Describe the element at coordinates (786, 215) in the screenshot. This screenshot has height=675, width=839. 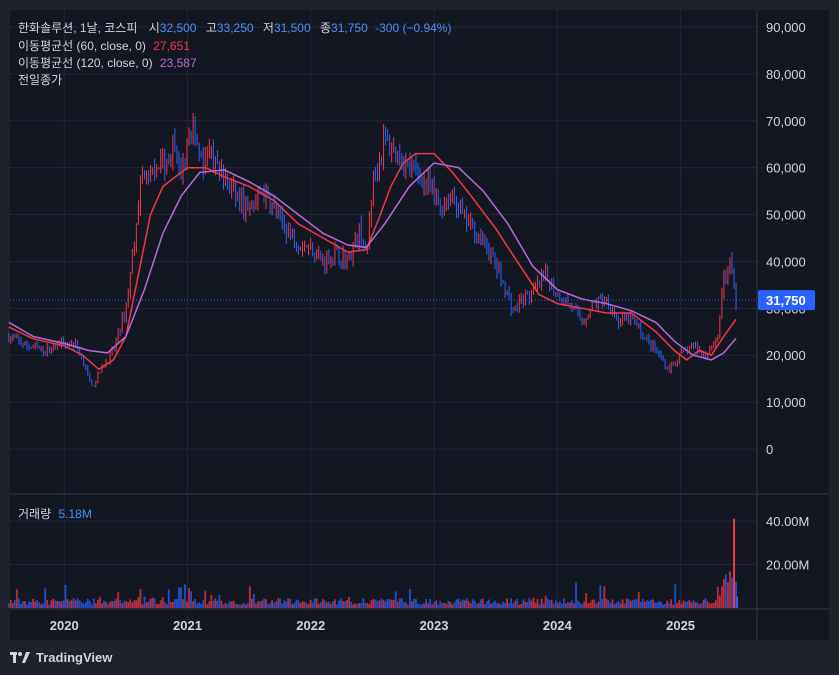
I see `price-tick-label: 50,000` at that location.